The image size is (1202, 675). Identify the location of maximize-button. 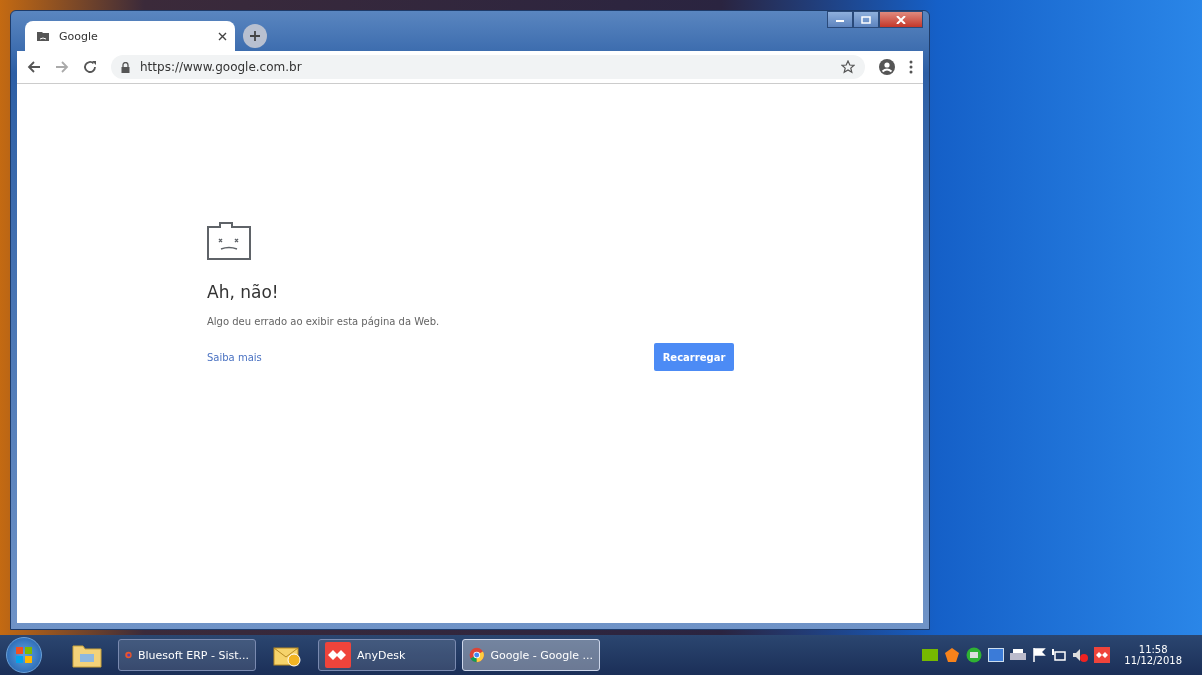
(866, 19).